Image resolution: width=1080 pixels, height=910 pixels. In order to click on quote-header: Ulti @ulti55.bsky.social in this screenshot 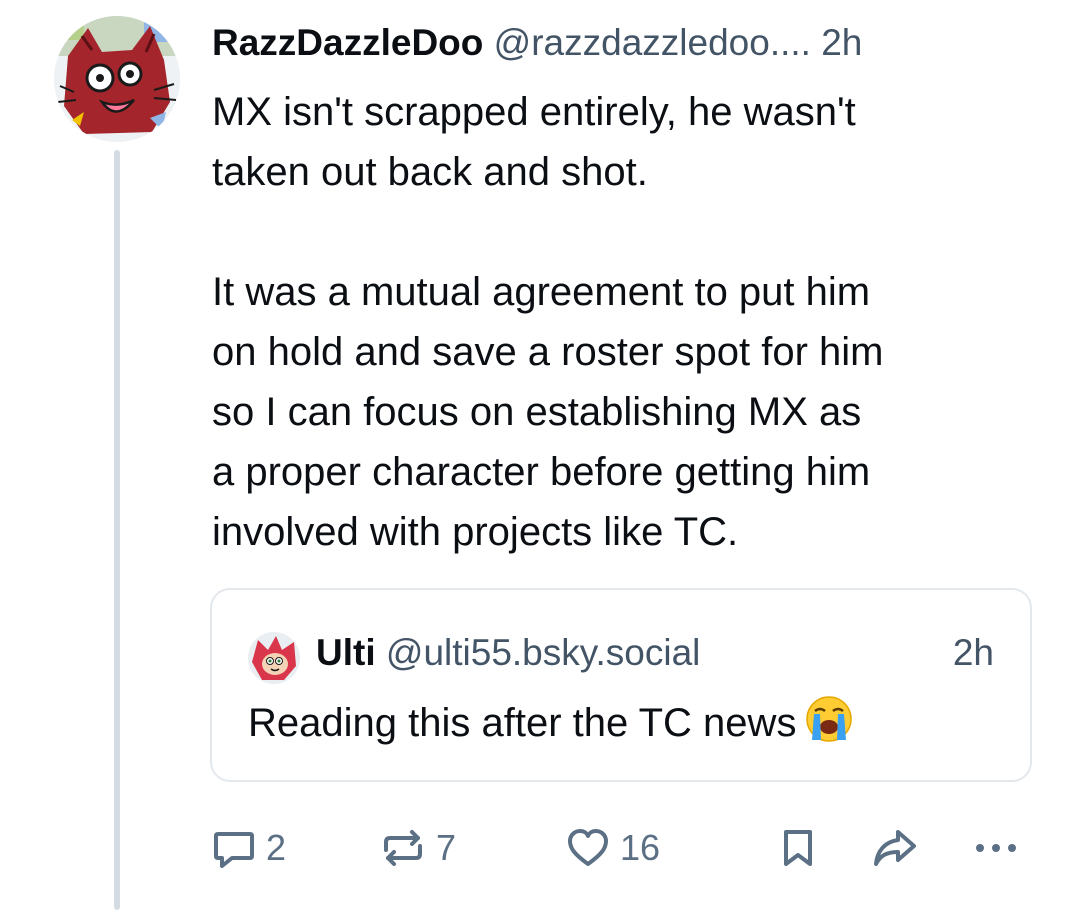, I will do `click(508, 653)`.